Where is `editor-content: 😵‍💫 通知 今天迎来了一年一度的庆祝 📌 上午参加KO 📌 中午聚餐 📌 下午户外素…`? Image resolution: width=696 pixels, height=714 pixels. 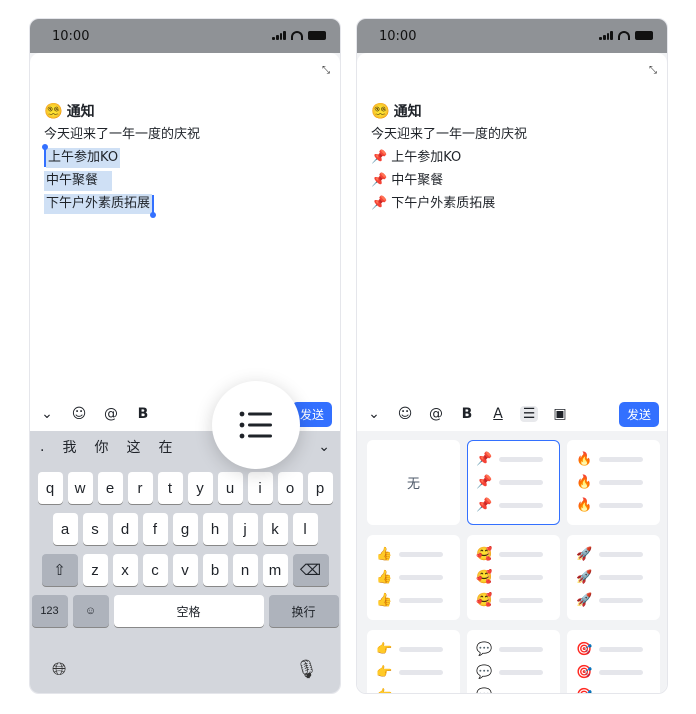
editor-content: 😵‍💫 通知 今天迎来了一年一度的庆祝 📌 上午参加KO 📌 中午聚餐 📌 下午户外素… is located at coordinates (511, 157).